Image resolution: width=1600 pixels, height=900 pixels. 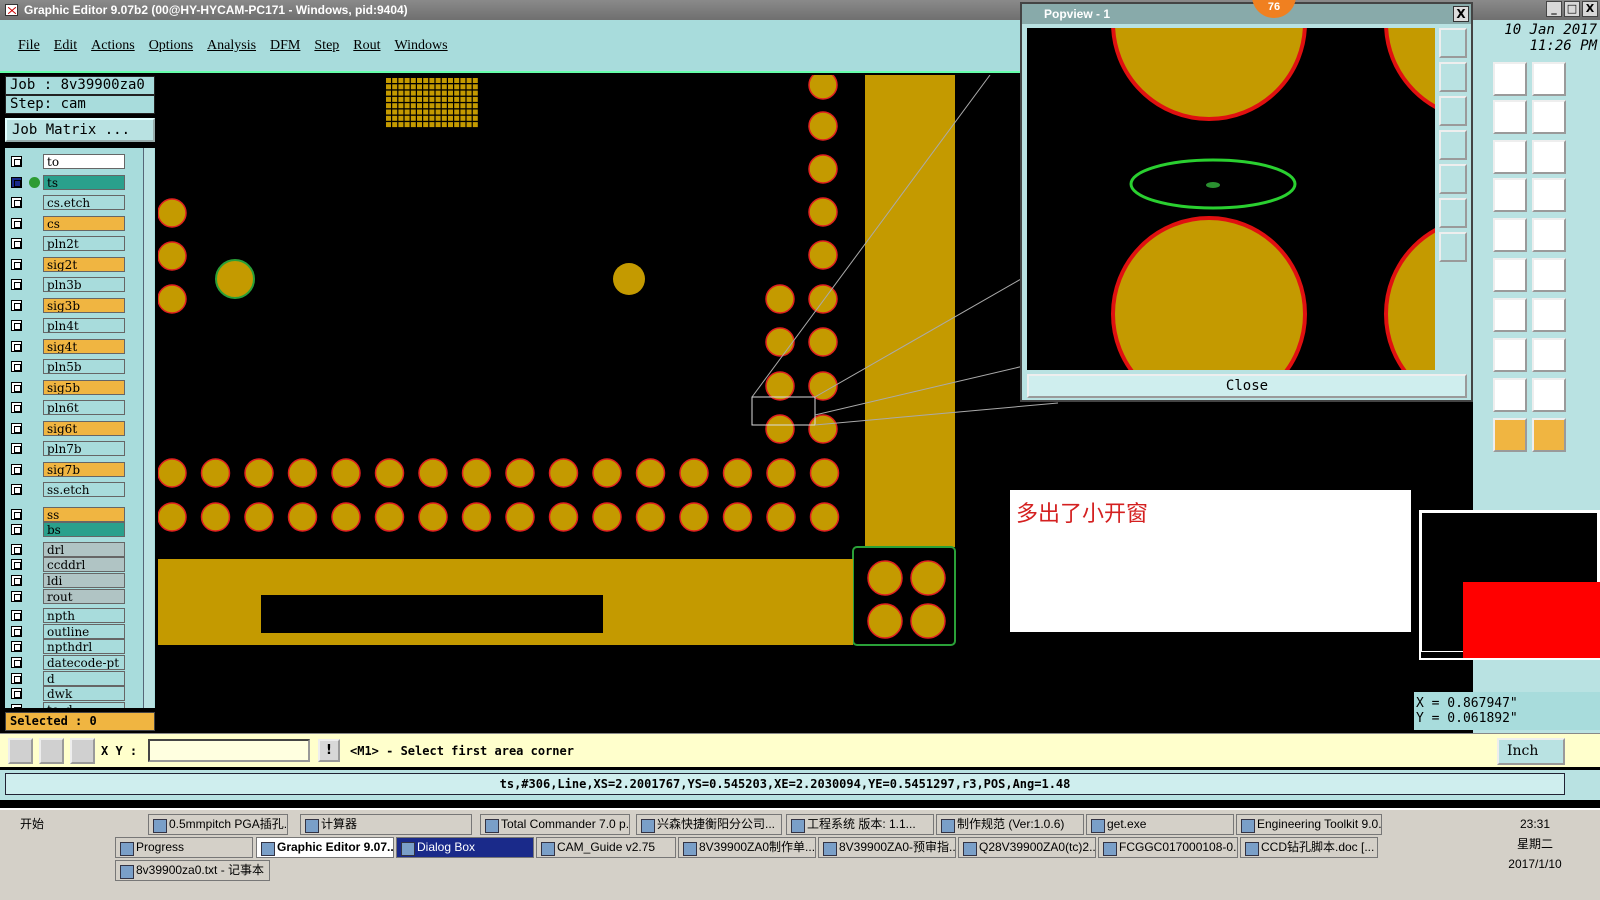 I want to click on layer-row-pln6t: pln6t, so click(x=80, y=407).